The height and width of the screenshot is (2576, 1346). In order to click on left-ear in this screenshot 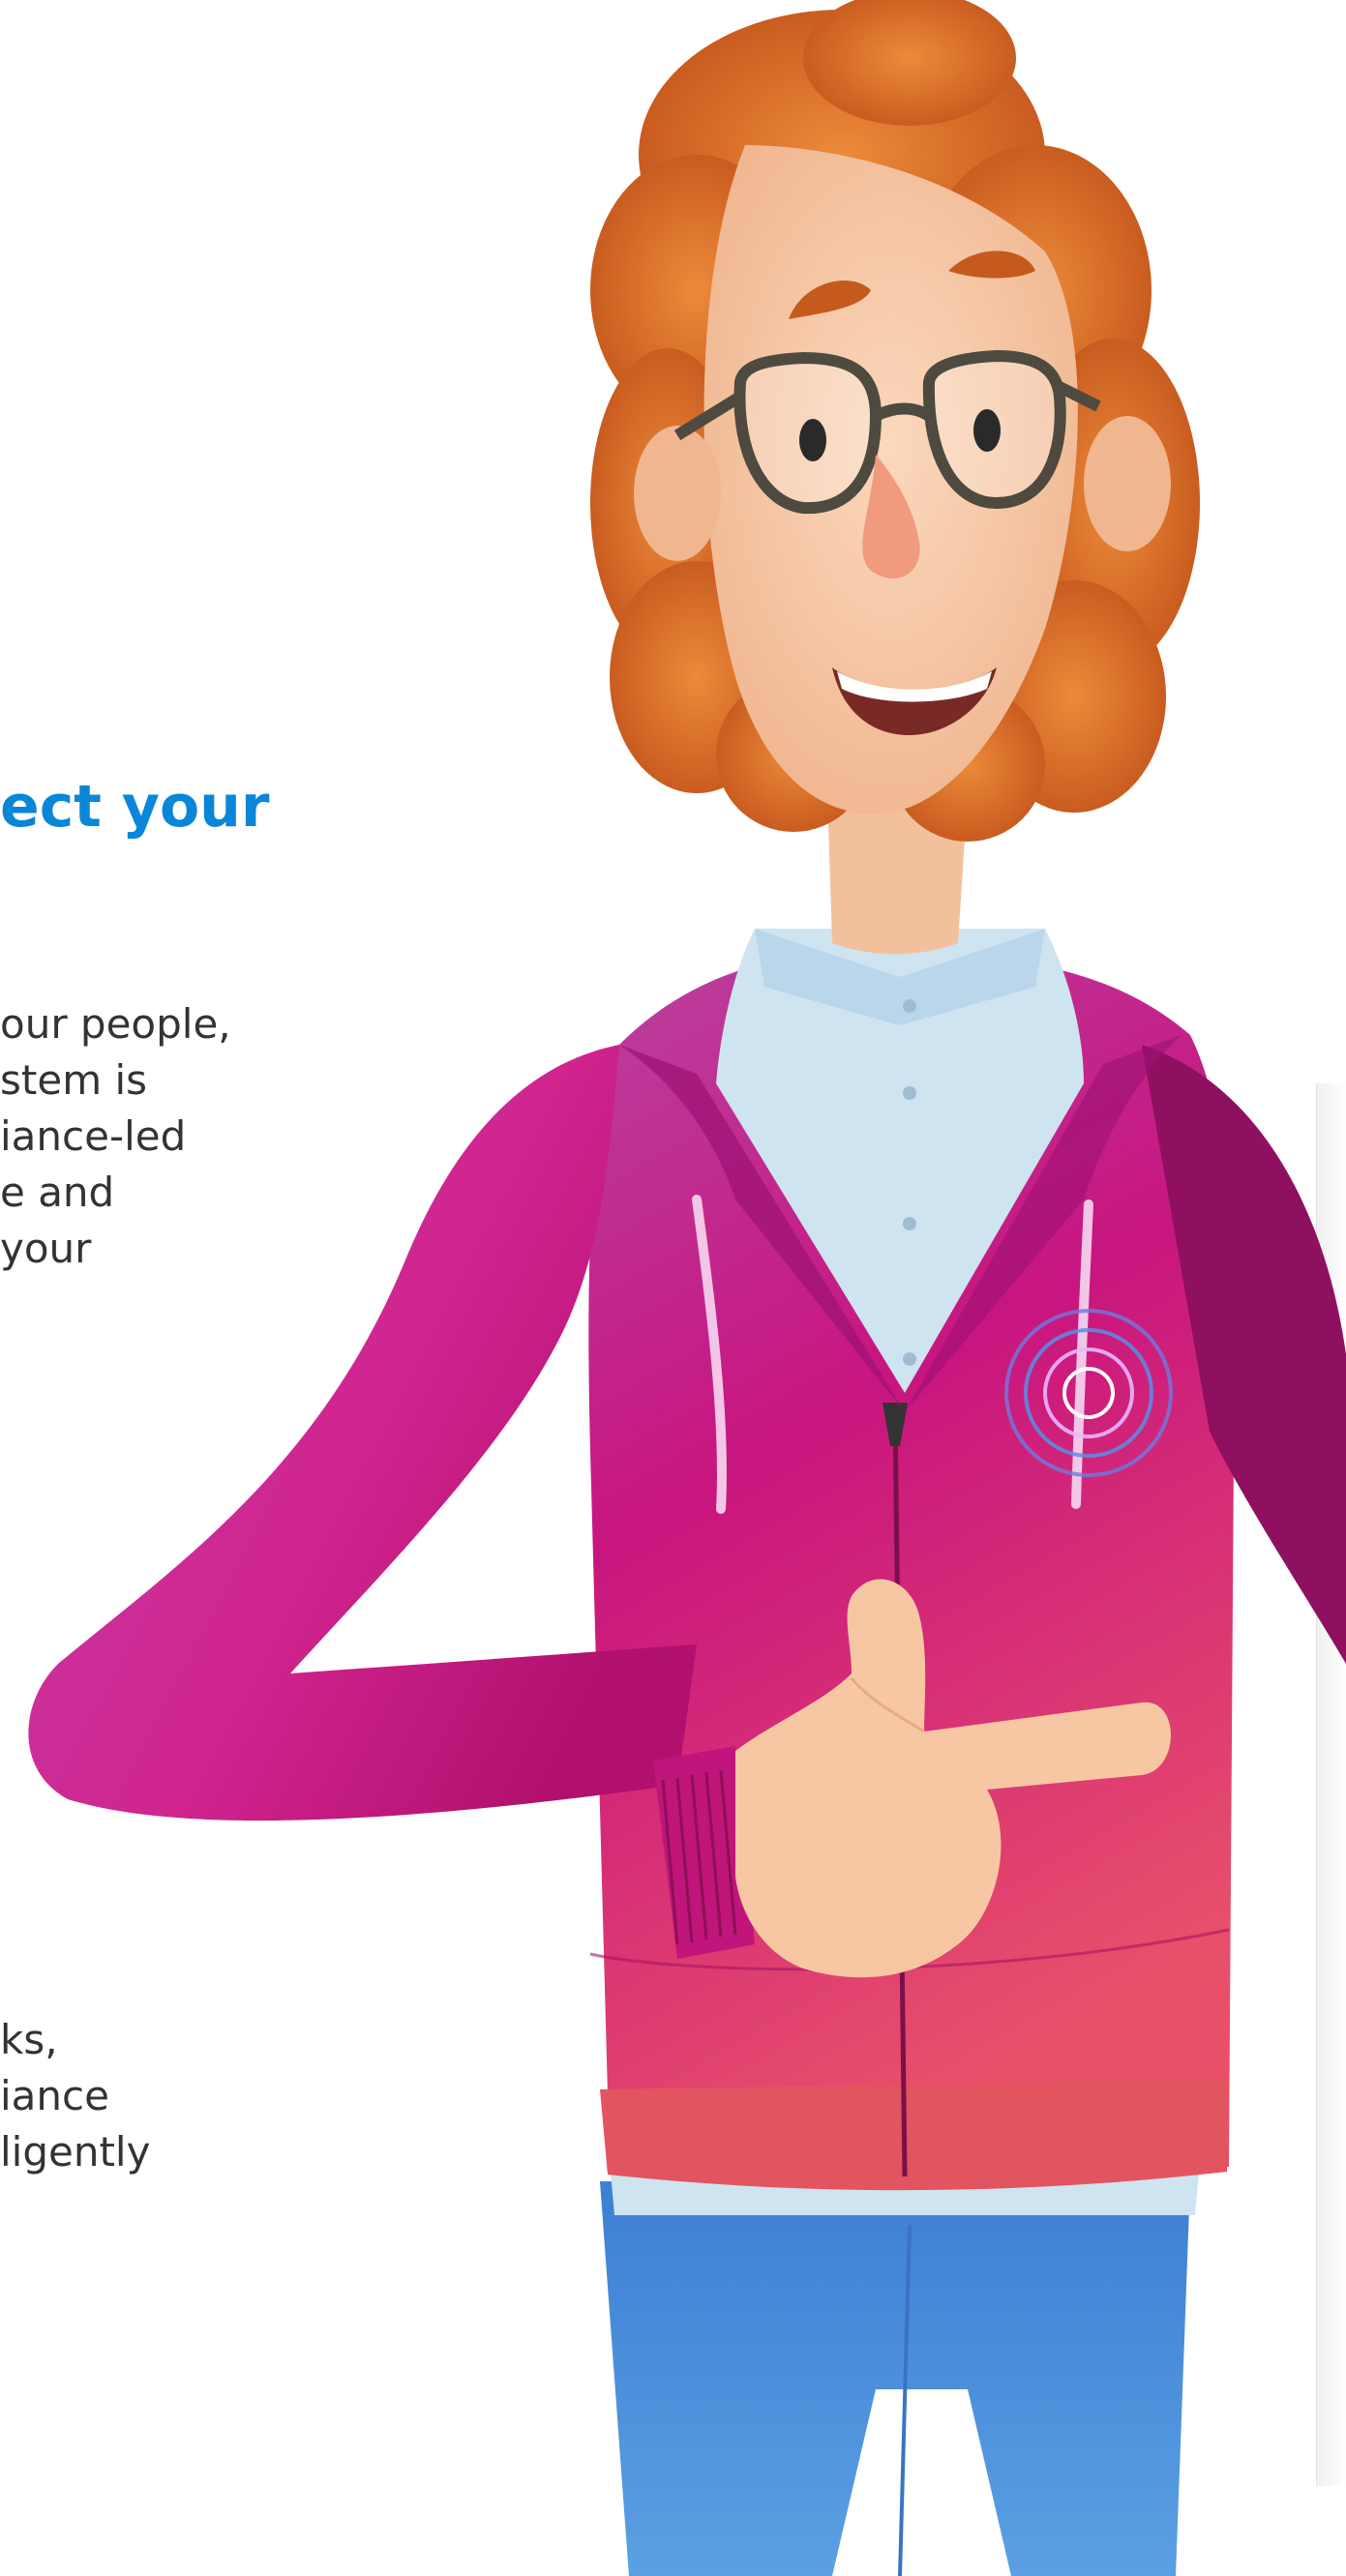, I will do `click(678, 493)`.